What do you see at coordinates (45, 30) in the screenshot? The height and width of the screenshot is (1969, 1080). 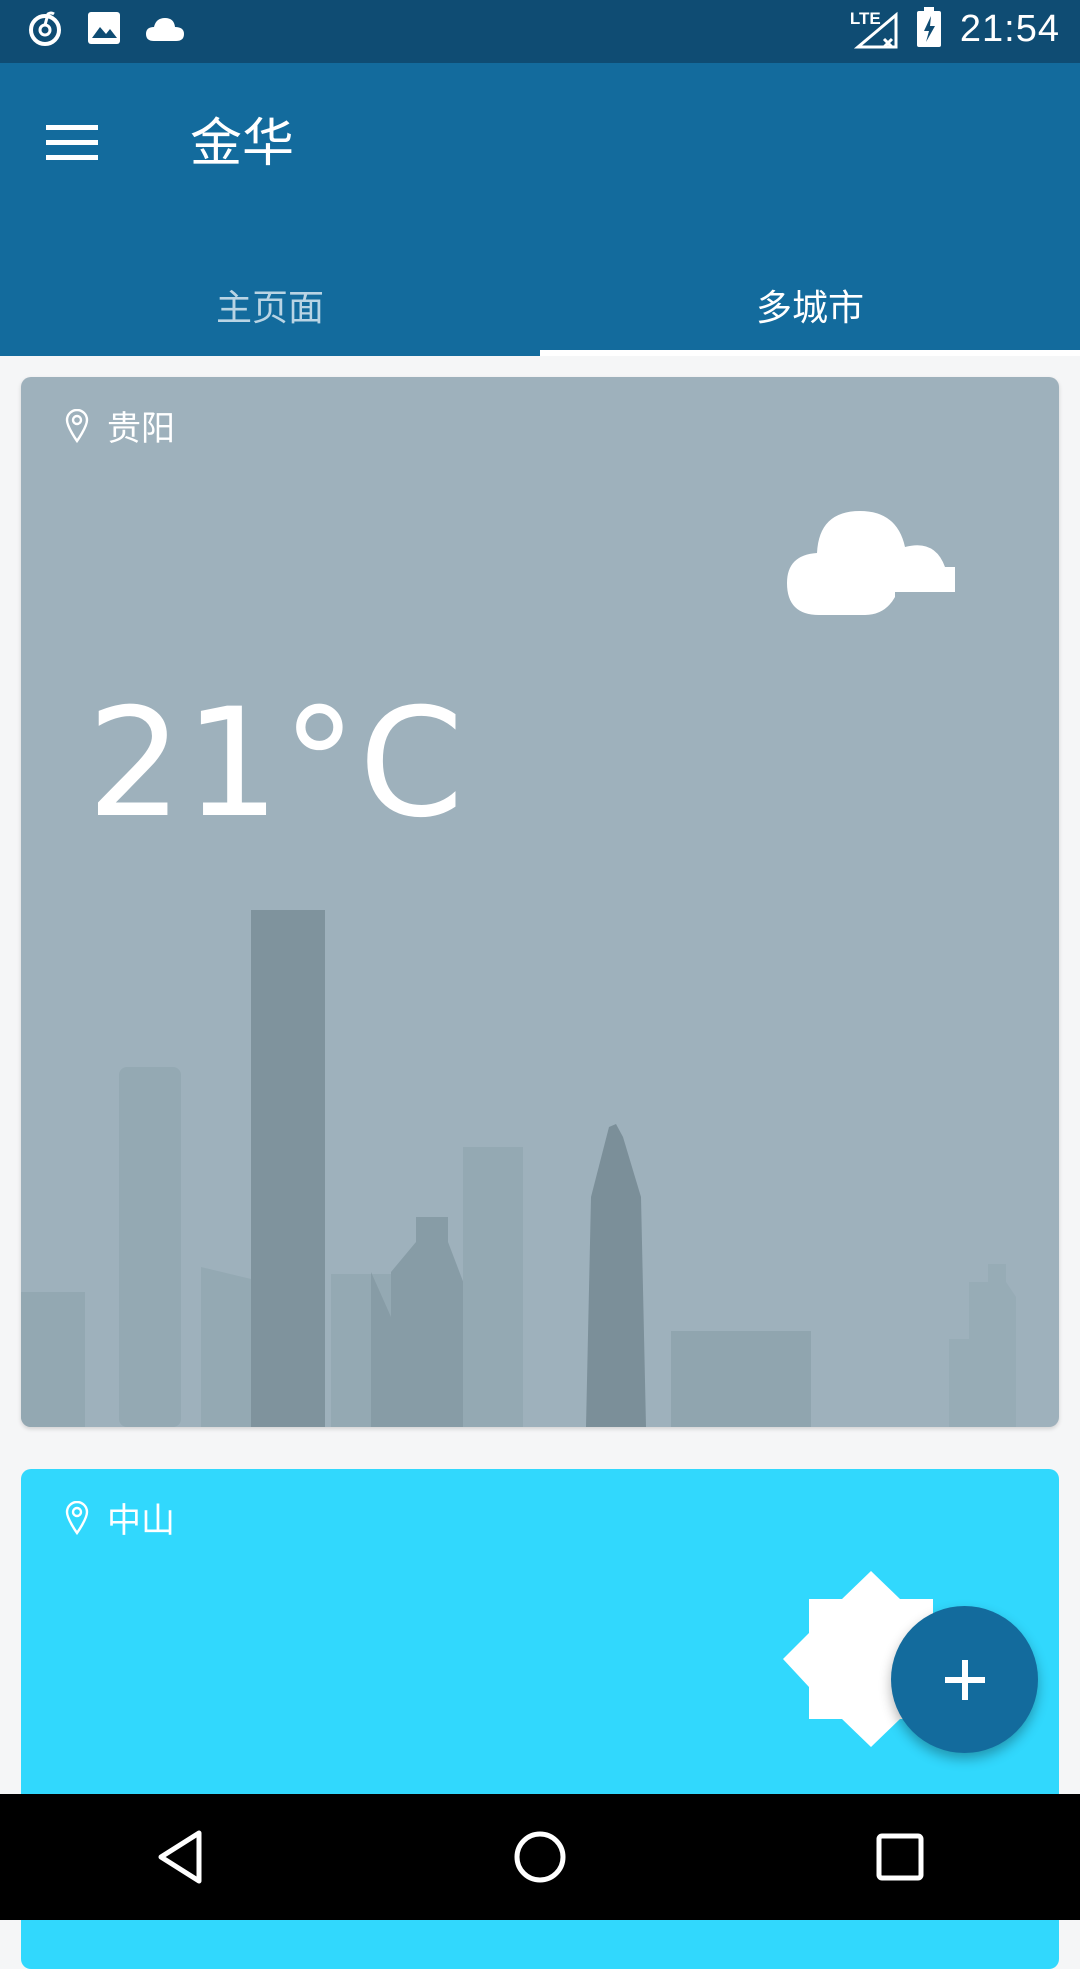 I see `netease-music-icon` at bounding box center [45, 30].